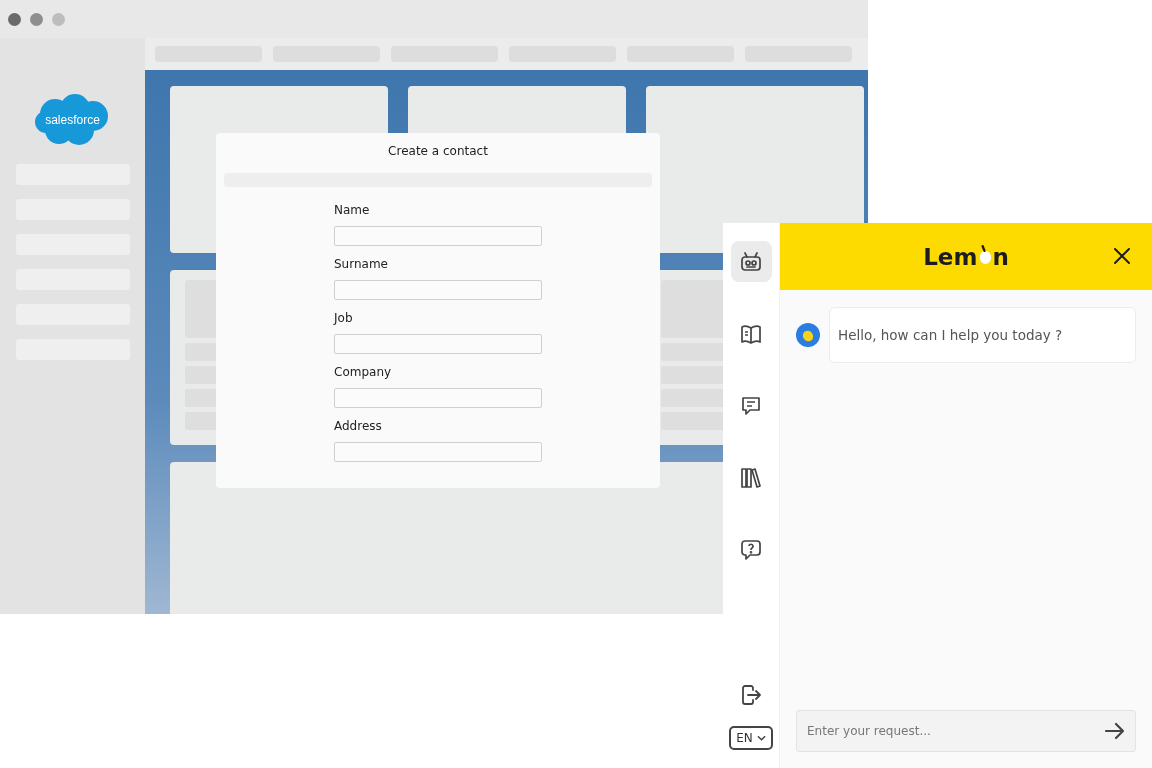 This screenshot has width=1152, height=768. I want to click on caret-icon, so click(761, 738).